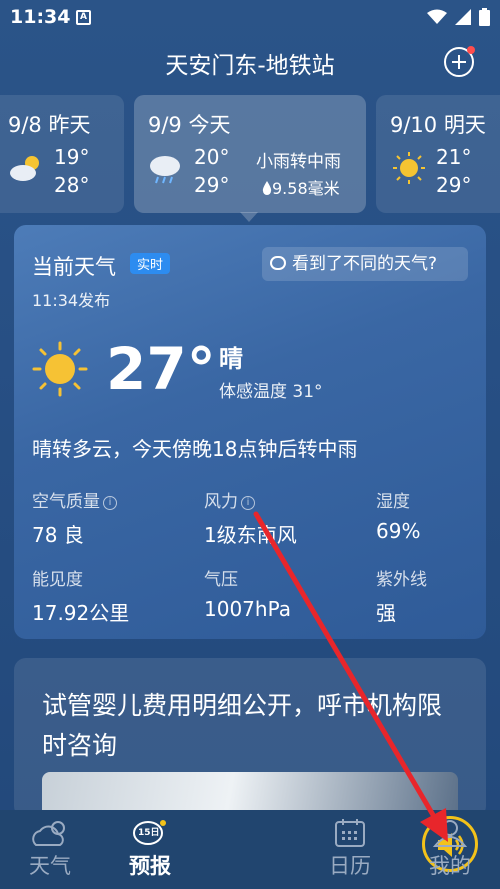 This screenshot has width=500, height=889. Describe the element at coordinates (189, 125) in the screenshot. I see `day-date: 9/9 今天` at that location.